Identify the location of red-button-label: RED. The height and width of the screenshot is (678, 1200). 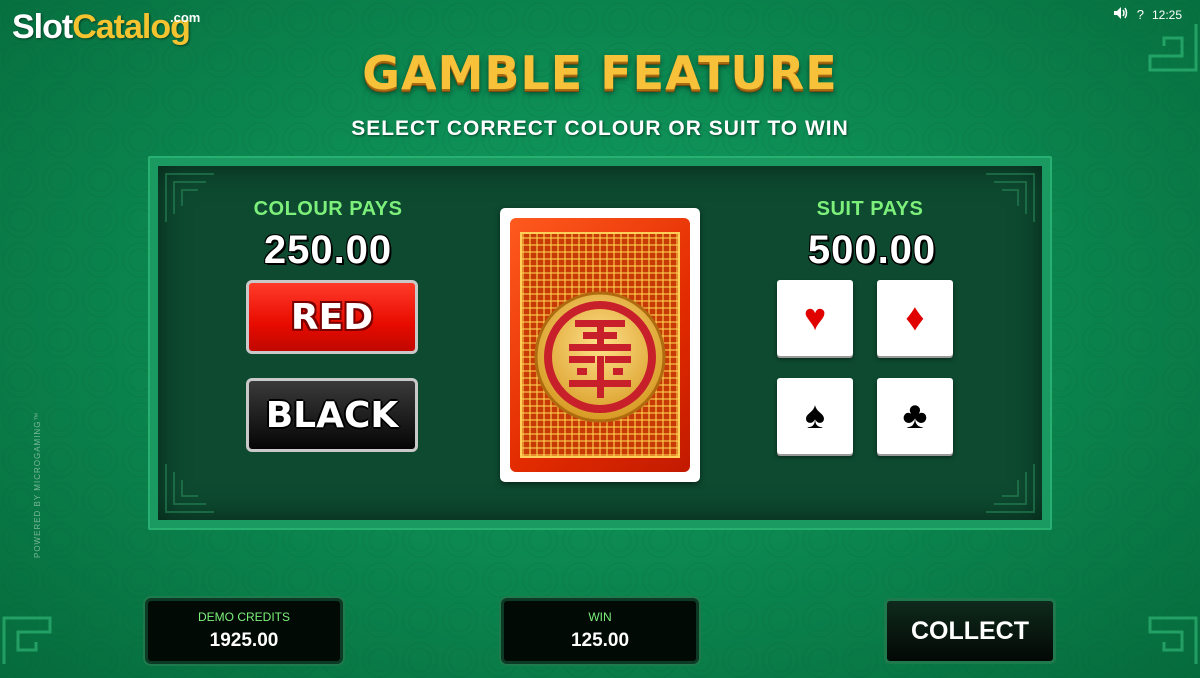
(332, 317).